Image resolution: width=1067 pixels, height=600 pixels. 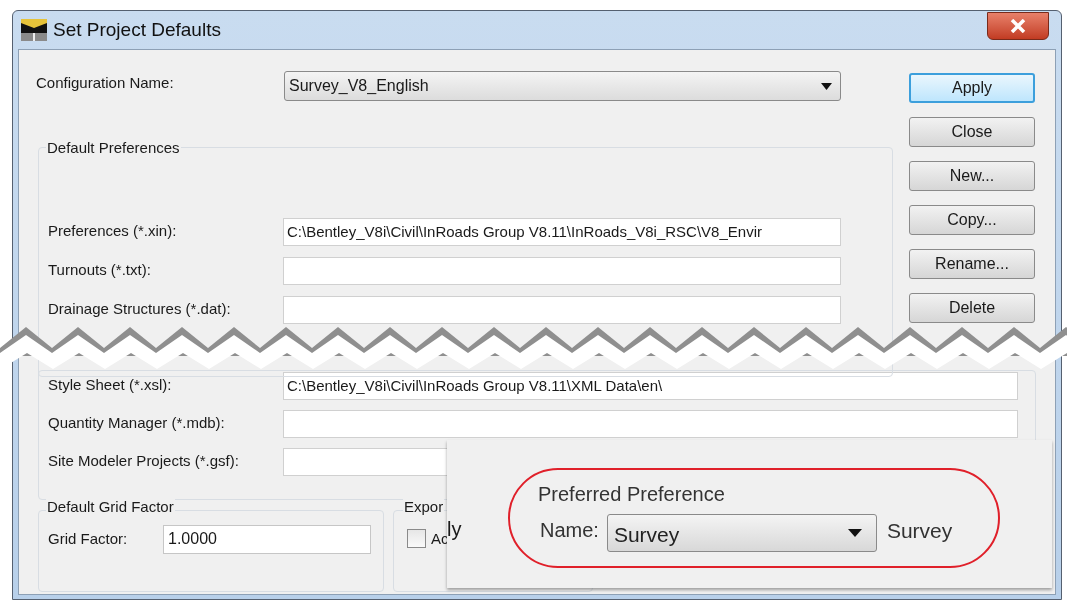 I want to click on window-title: Set Project Defaults, so click(x=137, y=29).